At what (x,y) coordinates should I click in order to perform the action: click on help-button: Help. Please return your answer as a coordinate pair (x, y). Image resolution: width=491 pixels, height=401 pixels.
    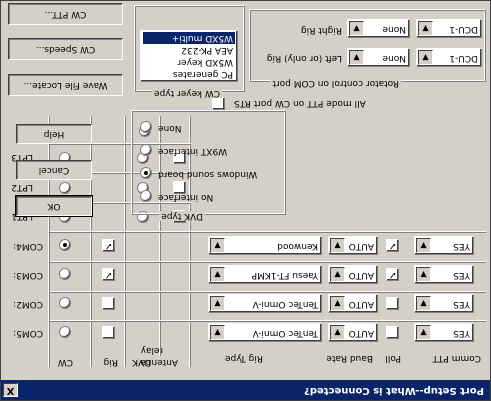
    Looking at the image, I should click on (54, 134).